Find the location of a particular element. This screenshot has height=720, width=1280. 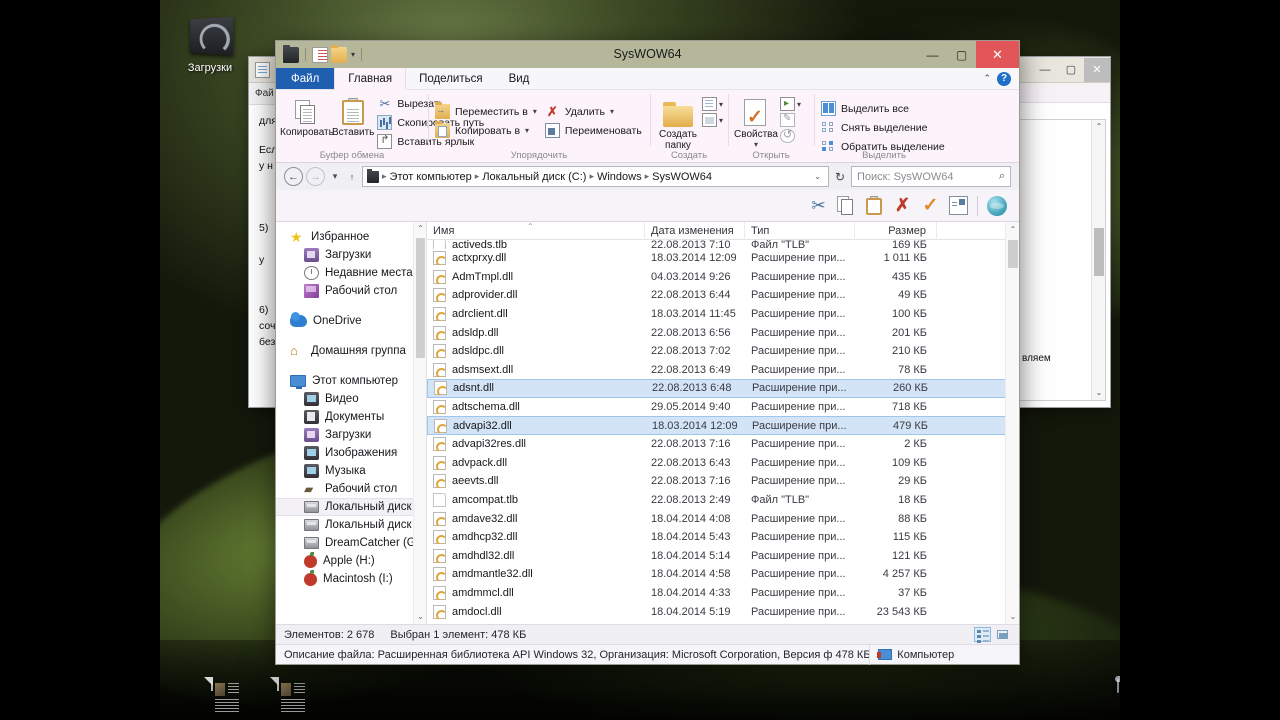

ribbon-tab-bar: Файл Главная Поделиться Вид ⌃ ? is located at coordinates (647, 79).